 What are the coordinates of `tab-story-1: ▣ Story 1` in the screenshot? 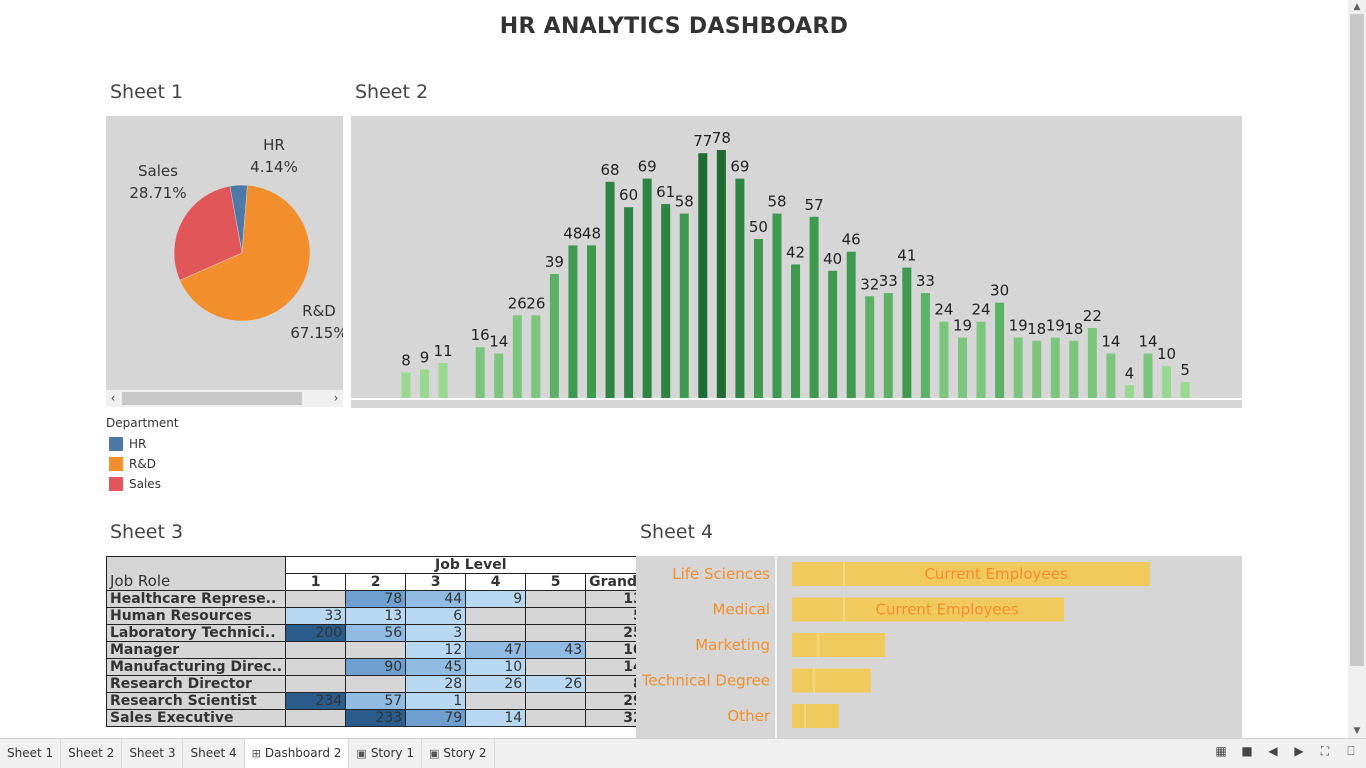 It's located at (385, 753).